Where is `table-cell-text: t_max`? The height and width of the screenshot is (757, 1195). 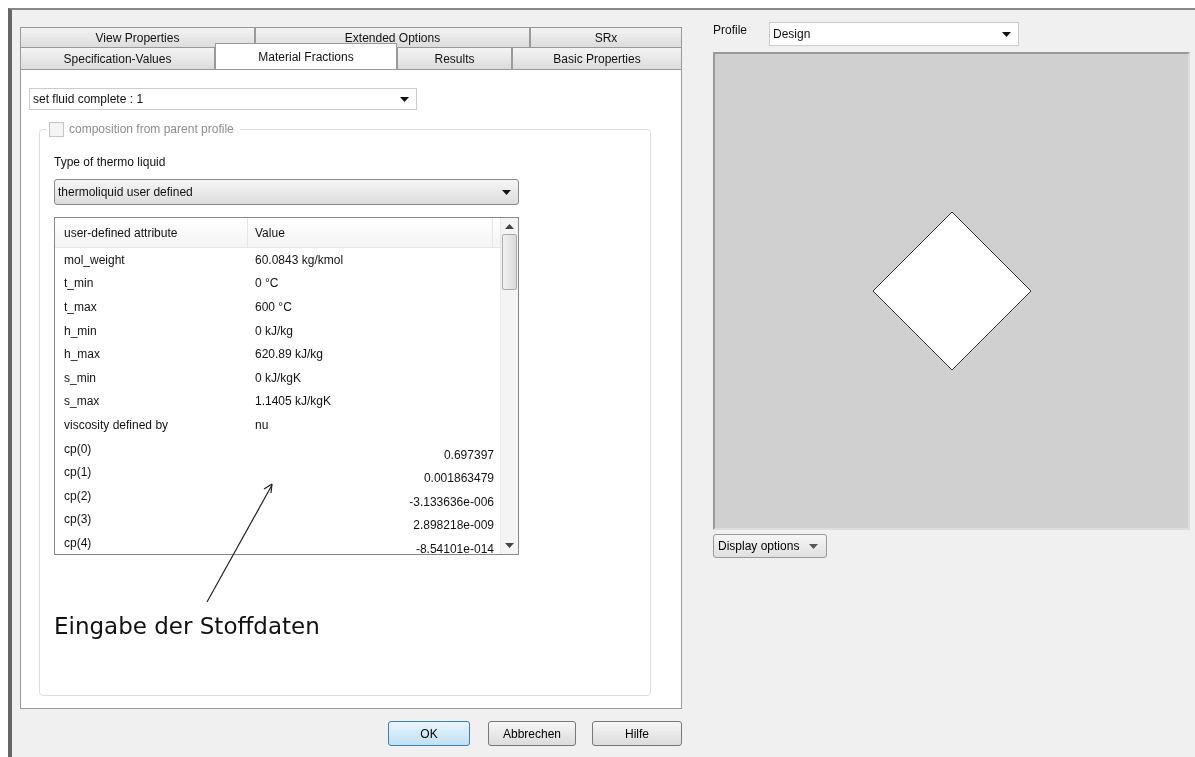
table-cell-text: t_max is located at coordinates (80, 307).